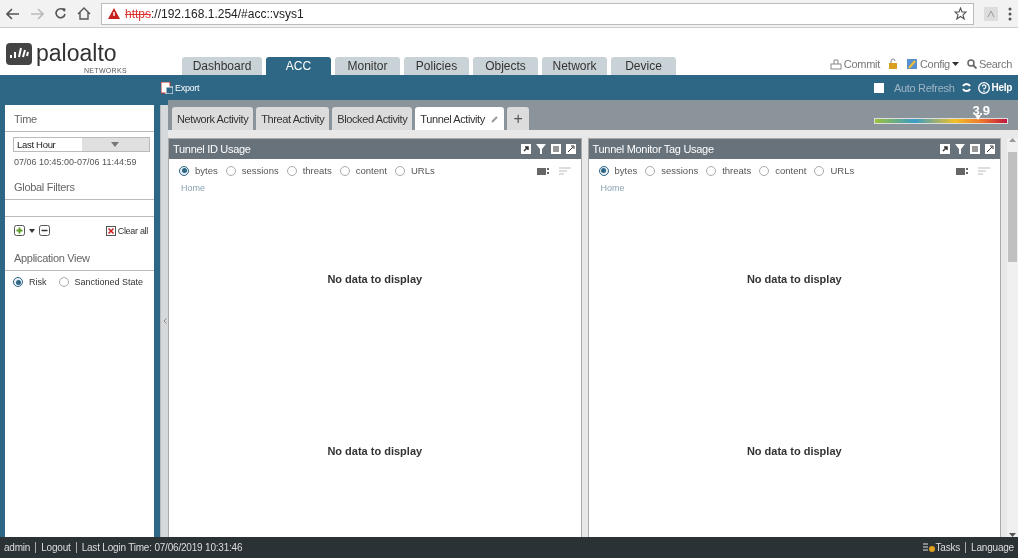  I want to click on radio-label: Sanctioned State, so click(109, 282).